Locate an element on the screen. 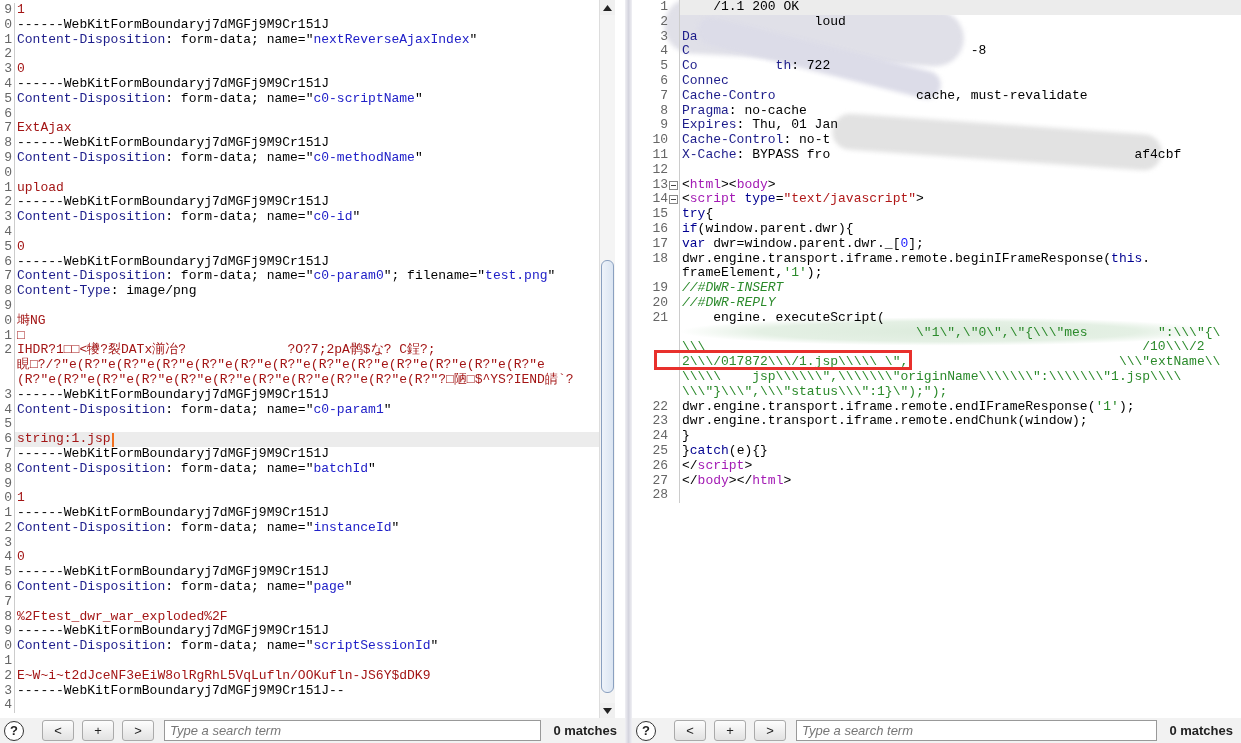 This screenshot has width=1241, height=743. code-line: Co th: 722 is located at coordinates (756, 66).